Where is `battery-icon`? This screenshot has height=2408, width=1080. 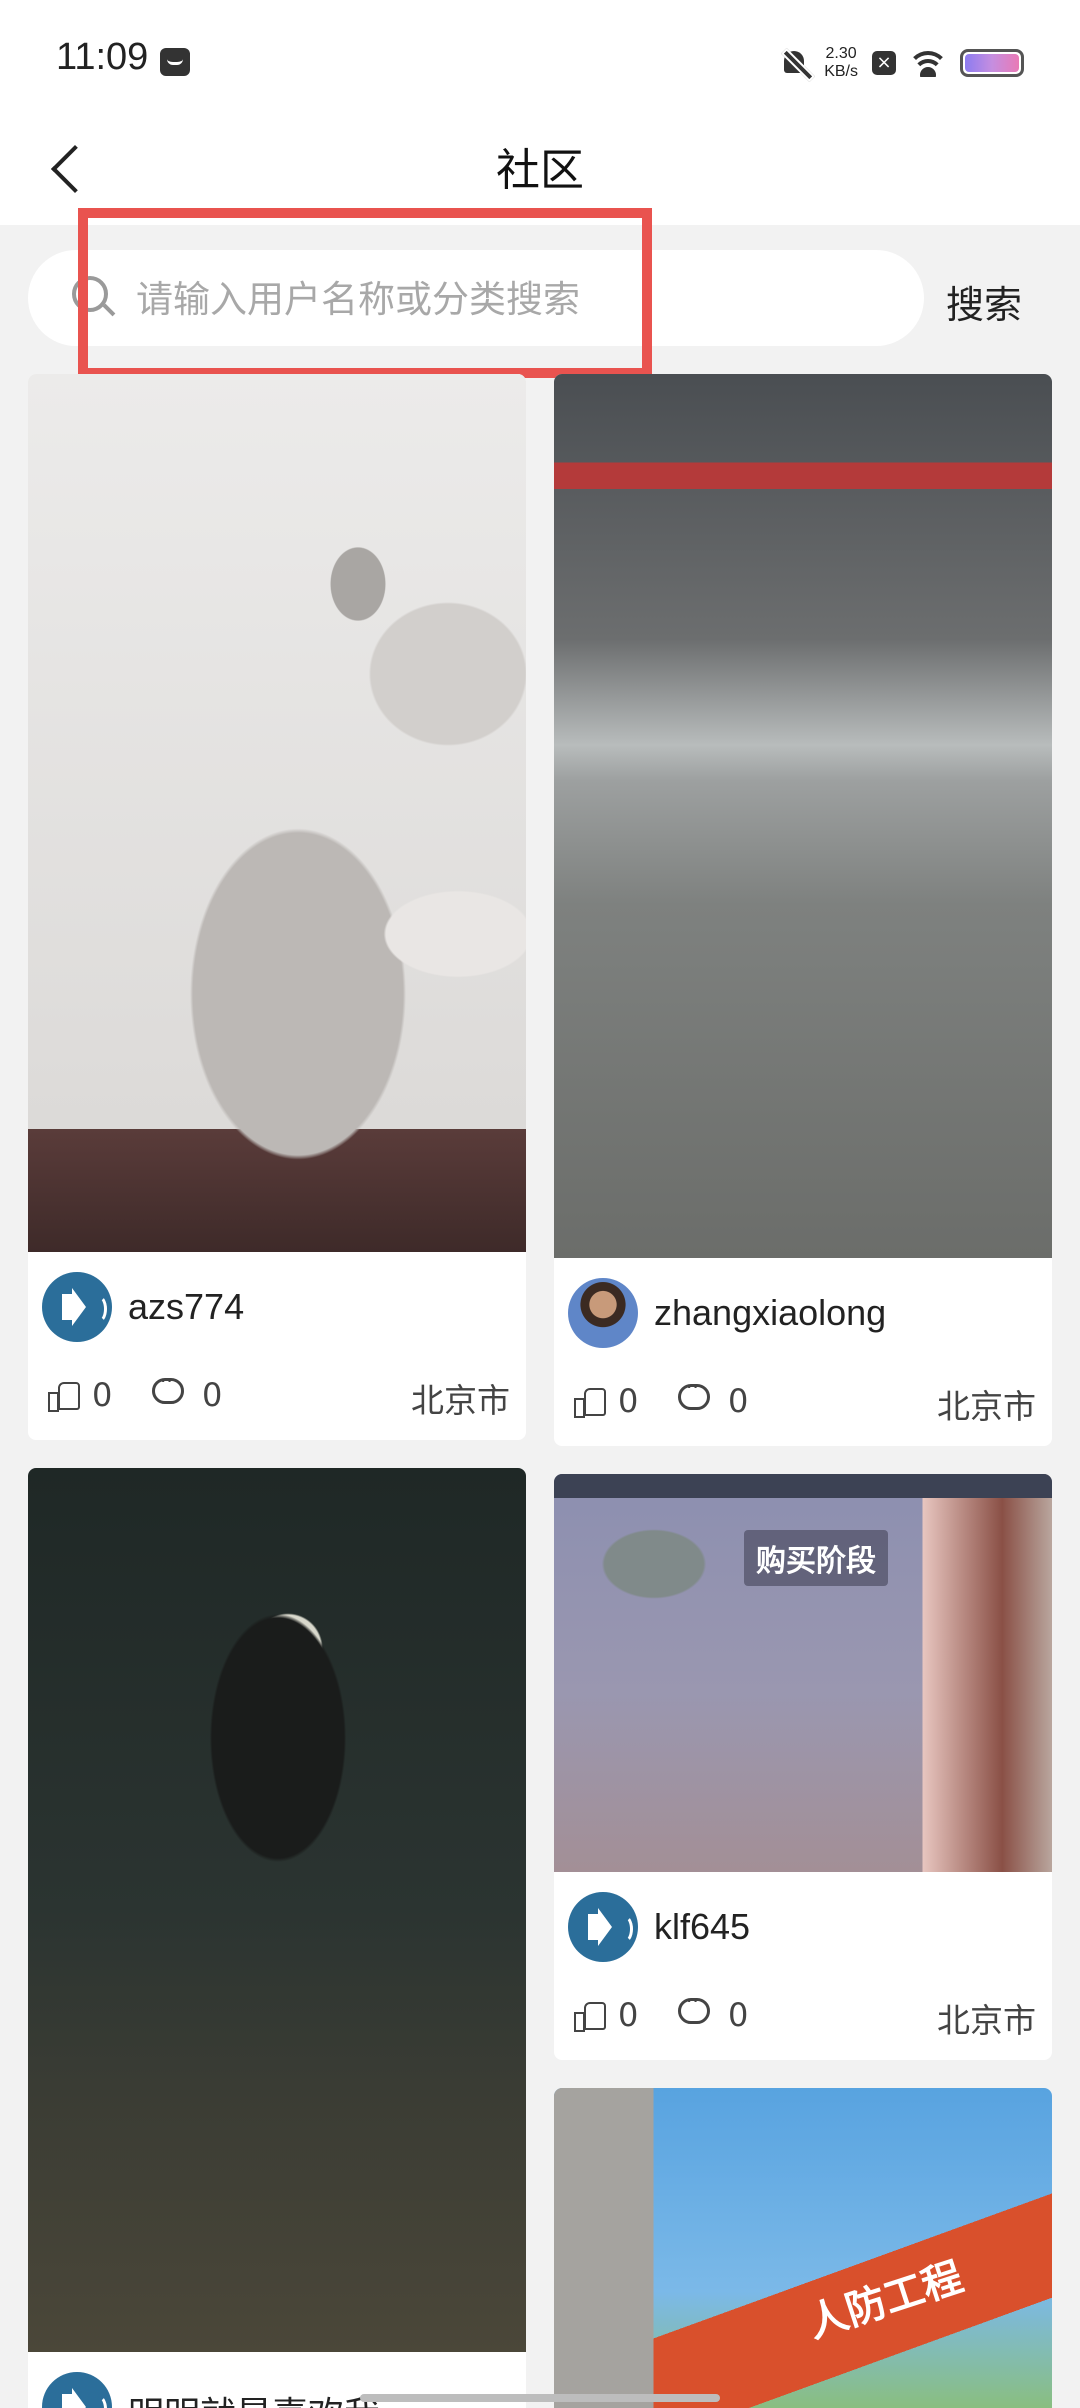
battery-icon is located at coordinates (992, 63).